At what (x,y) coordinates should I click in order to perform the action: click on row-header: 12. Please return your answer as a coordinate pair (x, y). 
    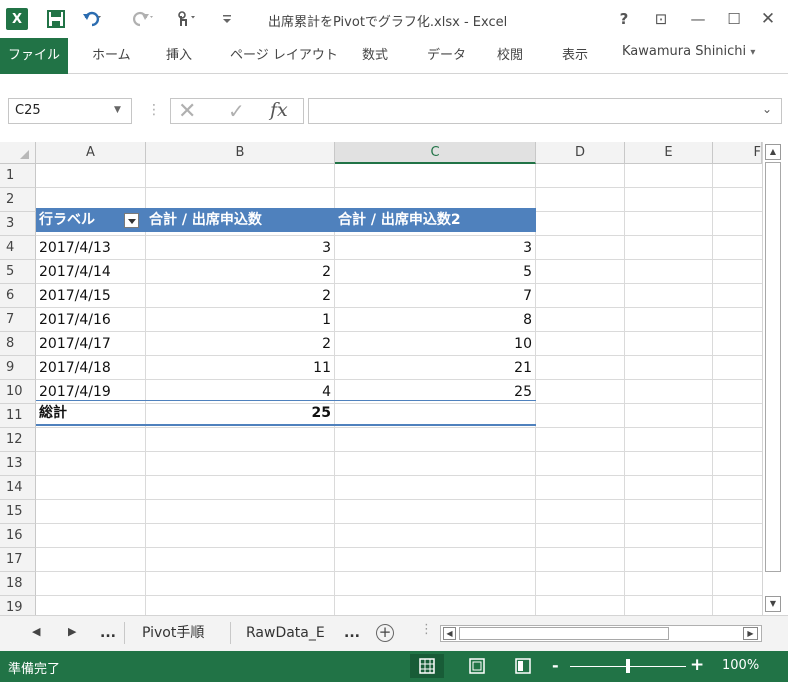
    Looking at the image, I should click on (18, 440).